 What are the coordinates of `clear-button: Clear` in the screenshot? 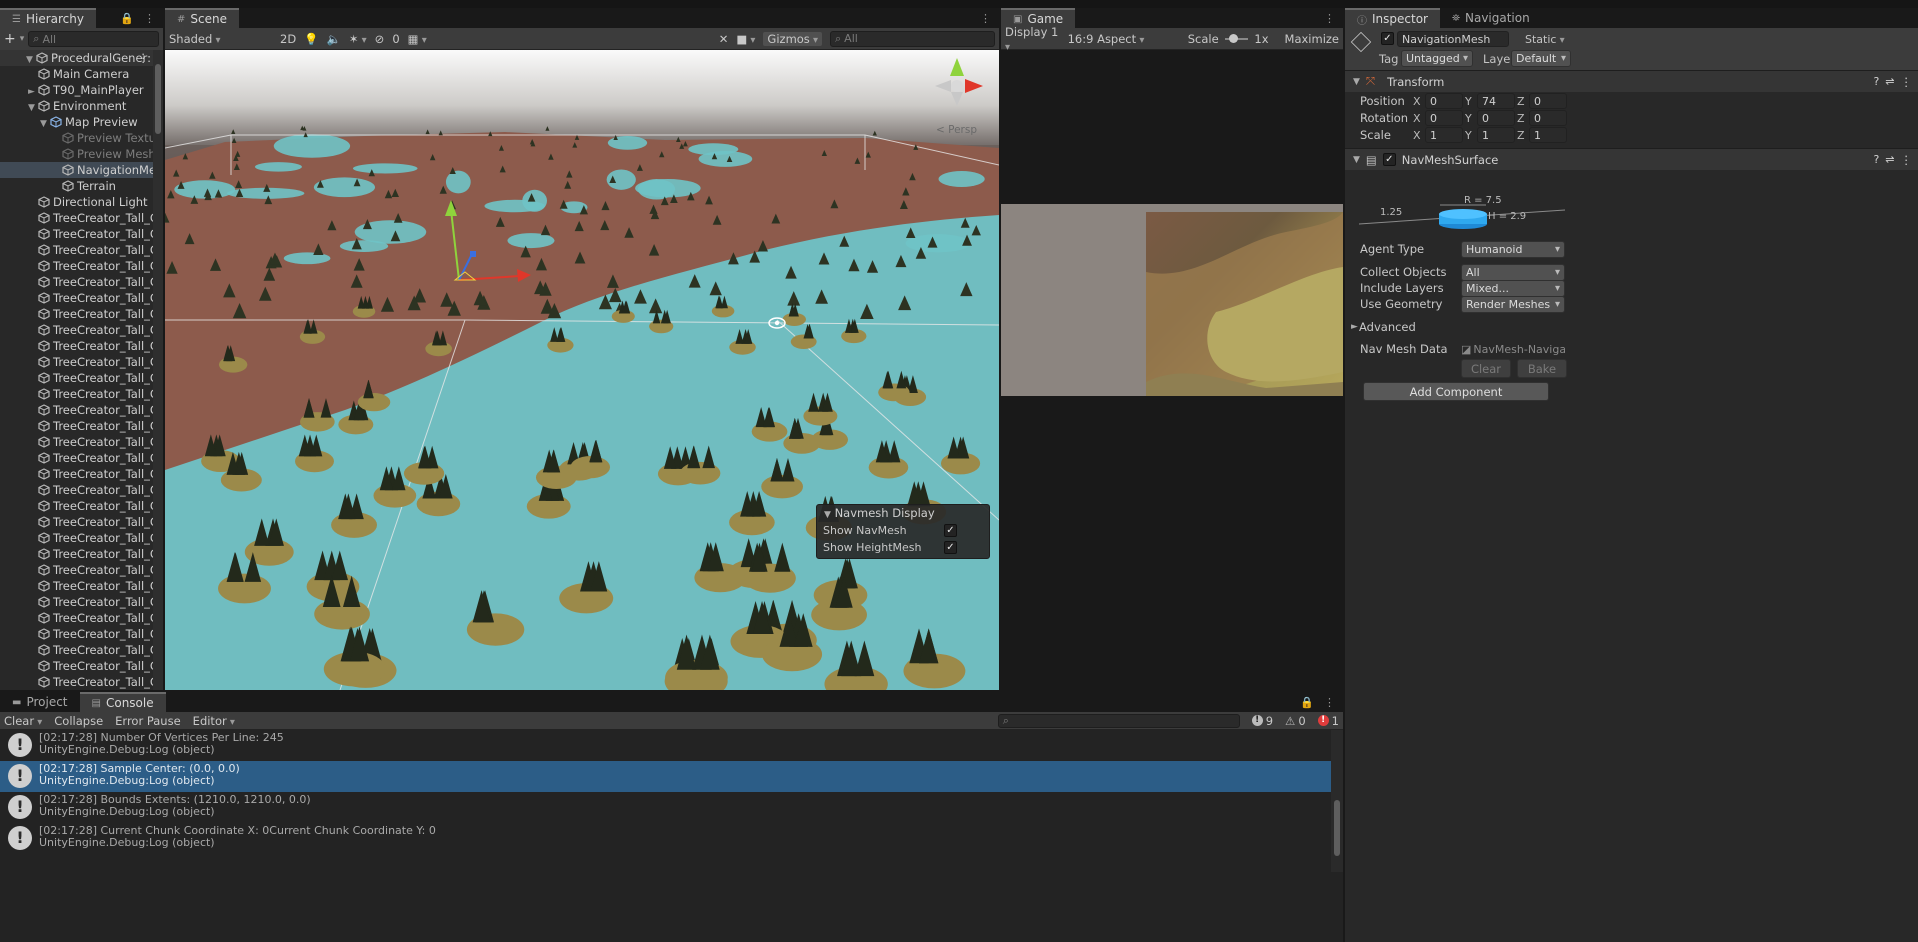 It's located at (23, 721).